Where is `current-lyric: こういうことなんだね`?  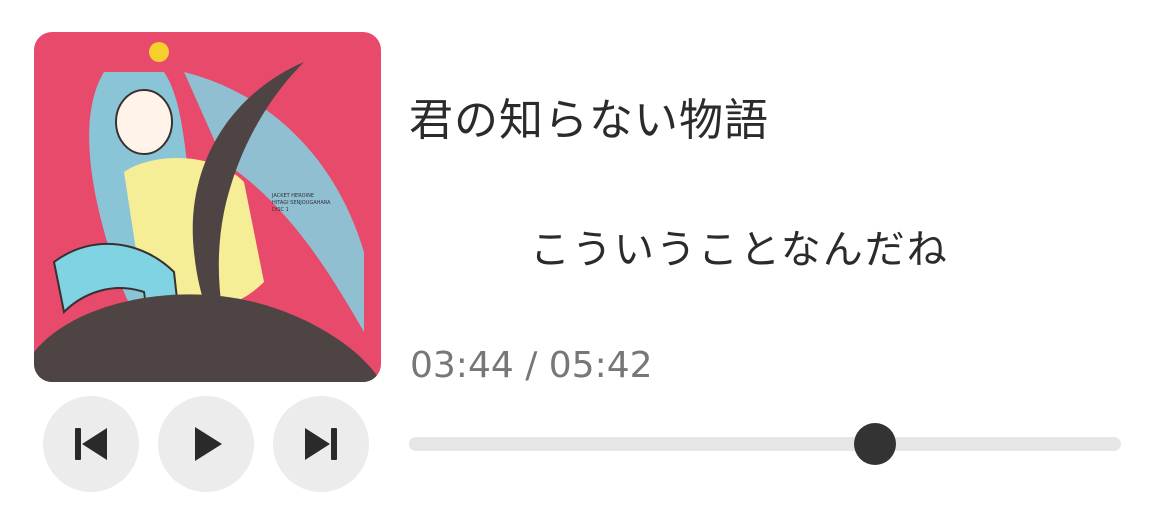 current-lyric: こういうことなんだね is located at coordinates (739, 250).